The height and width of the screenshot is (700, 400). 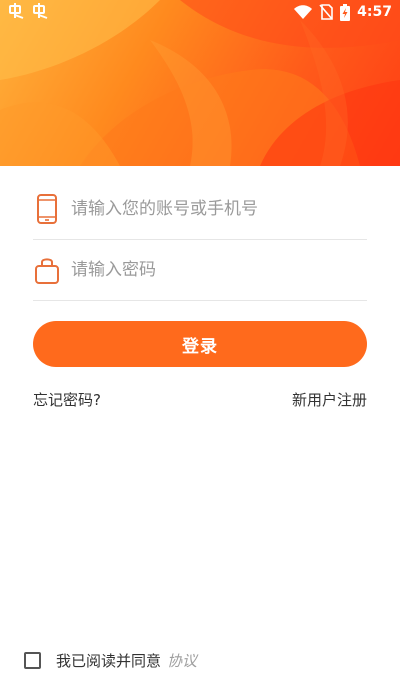 I want to click on account-field, so click(x=200, y=209).